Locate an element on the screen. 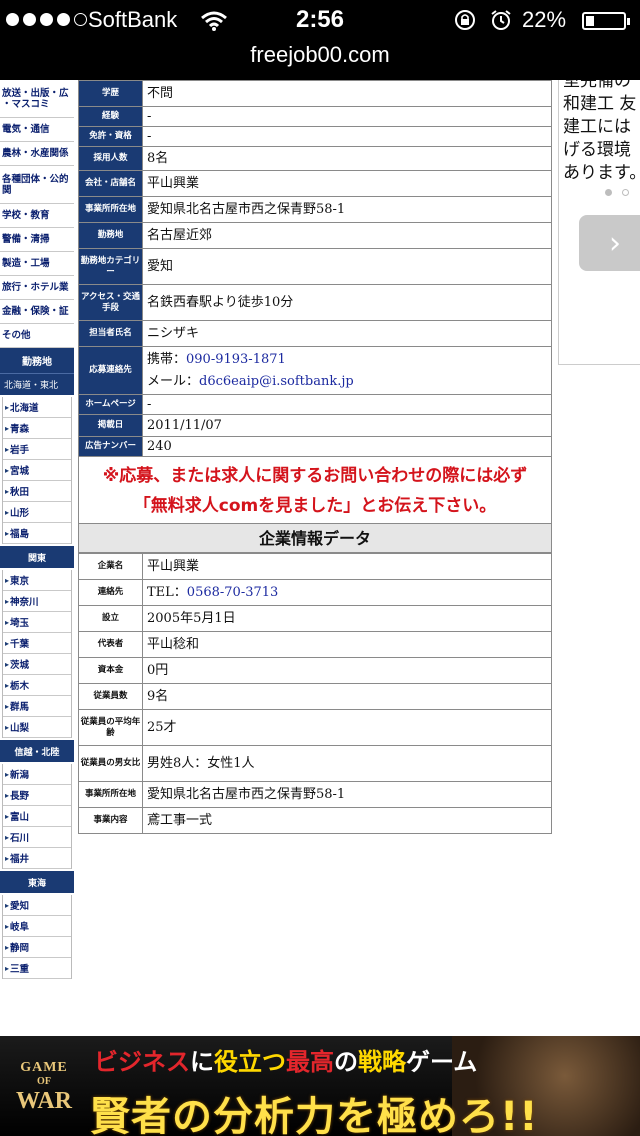  sidebar-category-item: 農林・水産関係 is located at coordinates (37, 154).